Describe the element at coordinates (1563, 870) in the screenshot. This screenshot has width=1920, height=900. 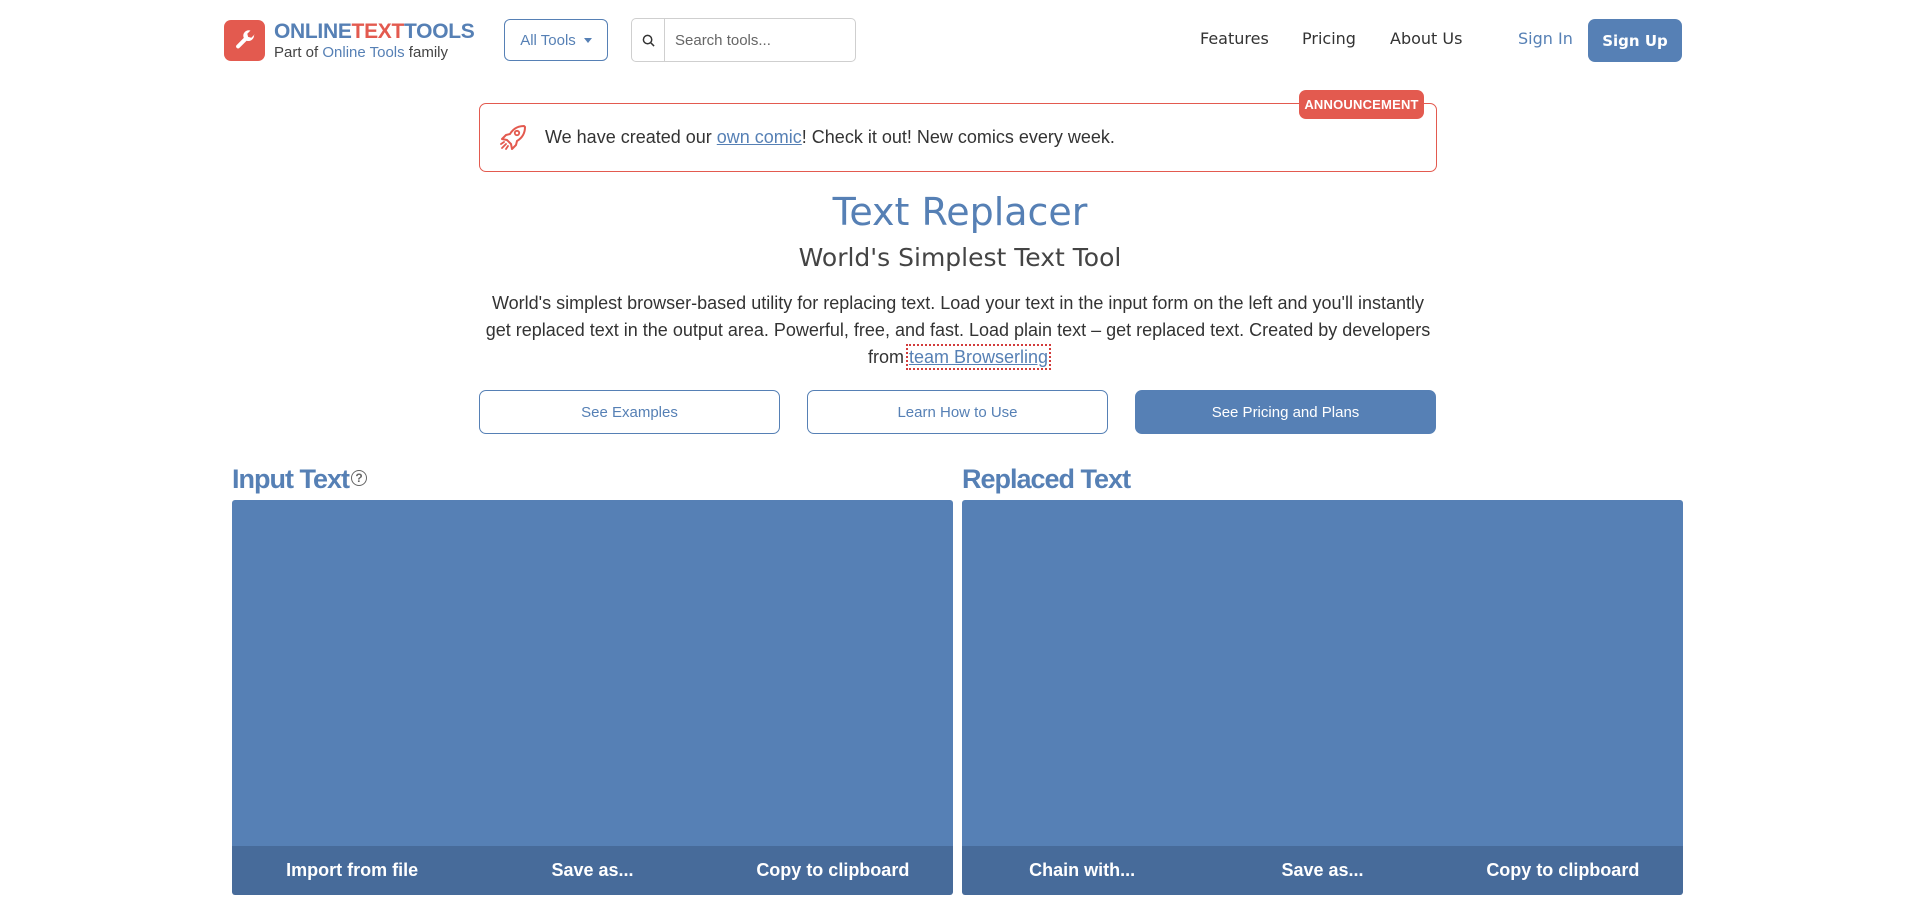
I see `output-copy-to-clipboard-button: Copy to clipboard` at that location.